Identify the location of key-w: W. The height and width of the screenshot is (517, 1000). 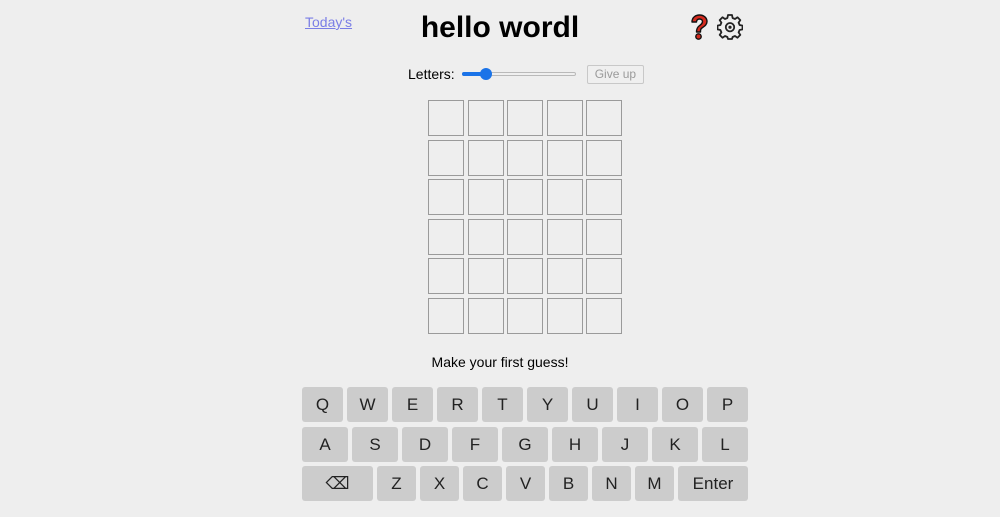
(367, 404).